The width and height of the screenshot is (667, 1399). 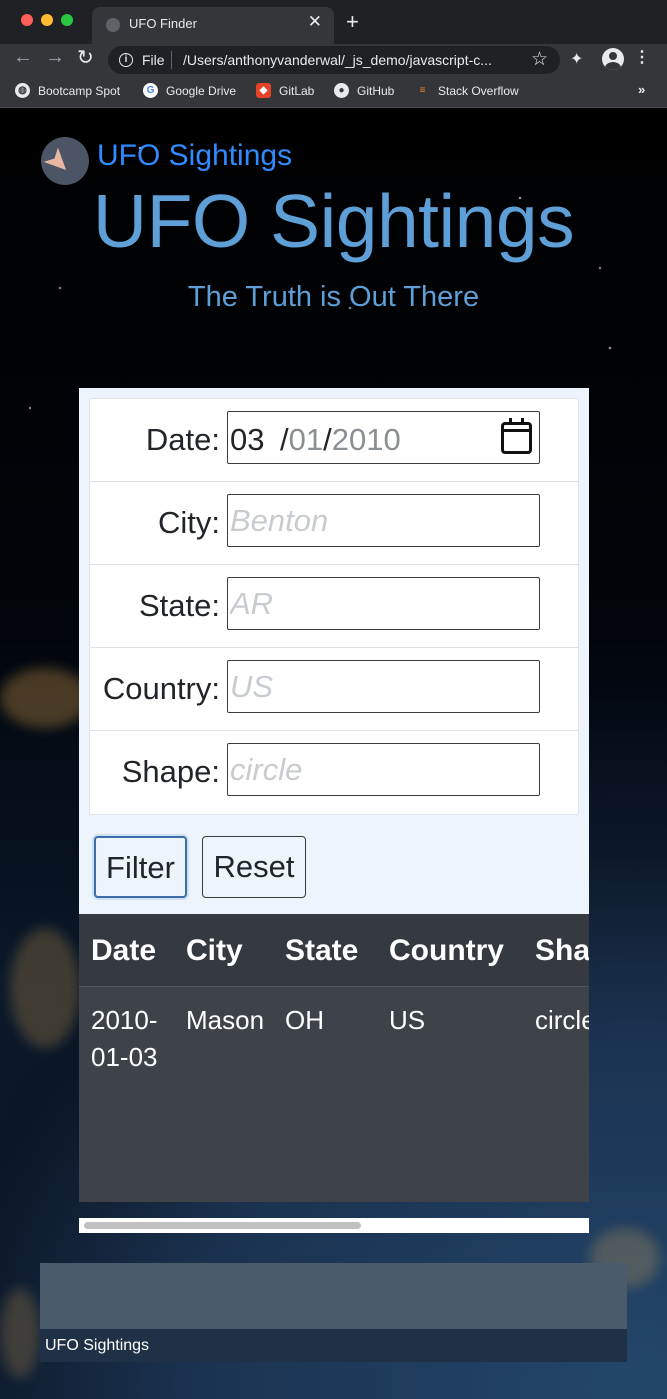 What do you see at coordinates (153, 60) in the screenshot?
I see `url-scheme: File` at bounding box center [153, 60].